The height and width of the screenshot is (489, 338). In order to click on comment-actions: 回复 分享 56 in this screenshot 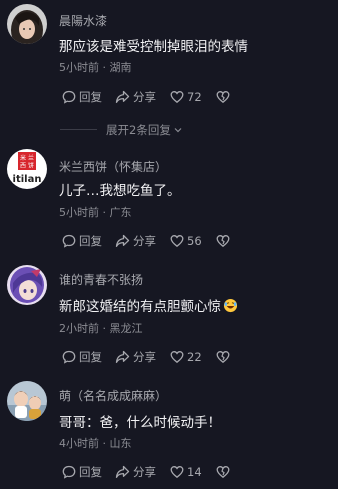, I will do `click(182, 241)`.